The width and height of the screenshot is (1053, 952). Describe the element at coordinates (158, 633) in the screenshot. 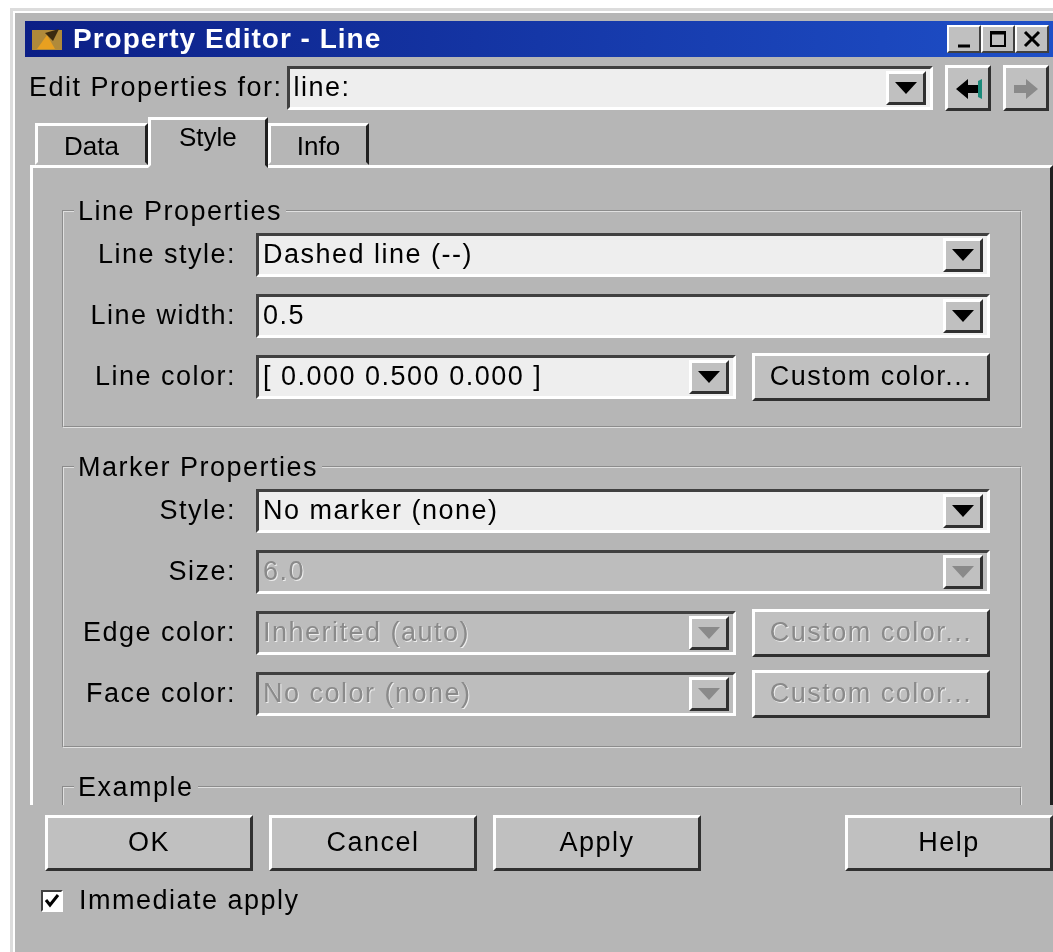

I see `field-label: Edge color:` at that location.